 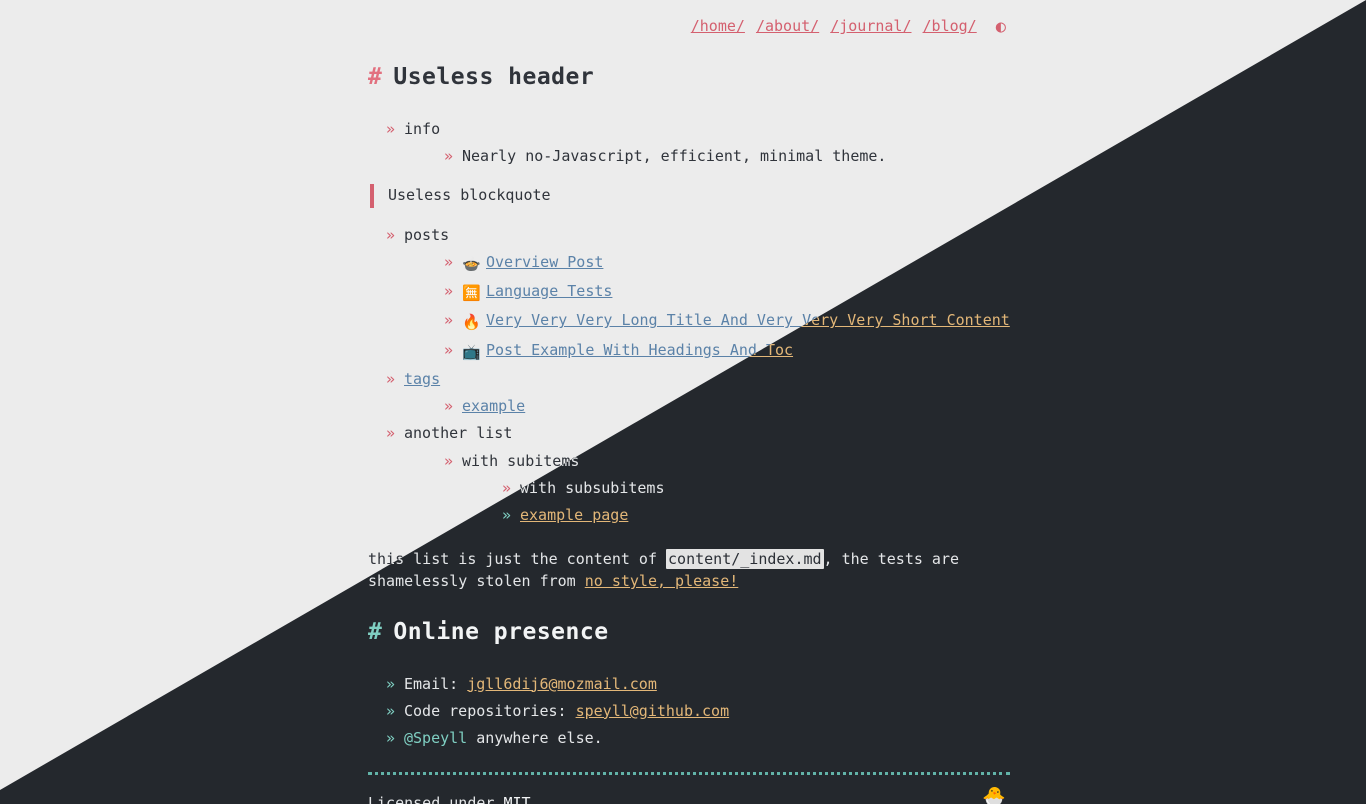 I want to click on nav-link-journal: /journal/, so click(x=870, y=26).